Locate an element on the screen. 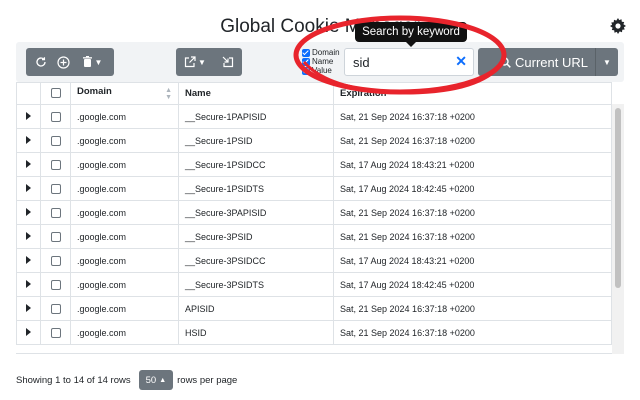  current-url-button: Current URL ▼ is located at coordinates (548, 62).